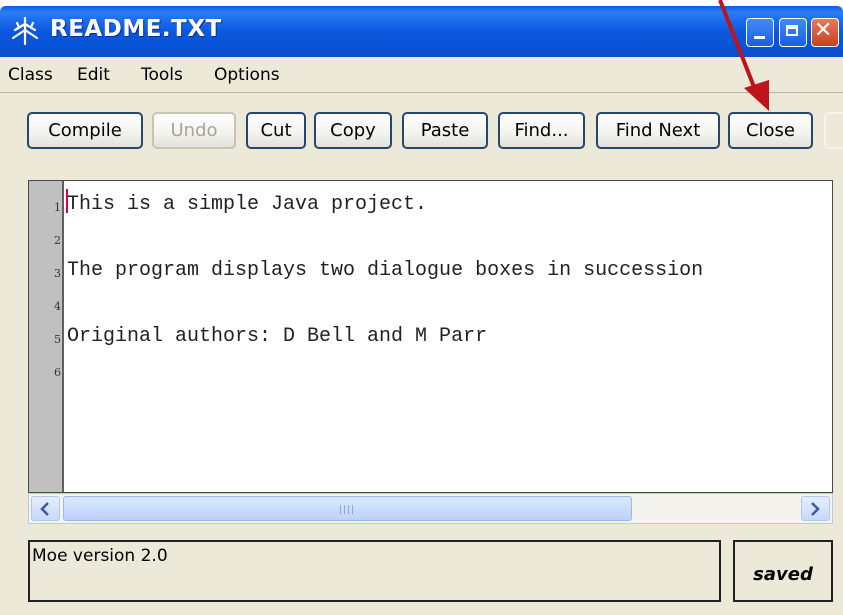  I want to click on save-state-box: saved, so click(783, 571).